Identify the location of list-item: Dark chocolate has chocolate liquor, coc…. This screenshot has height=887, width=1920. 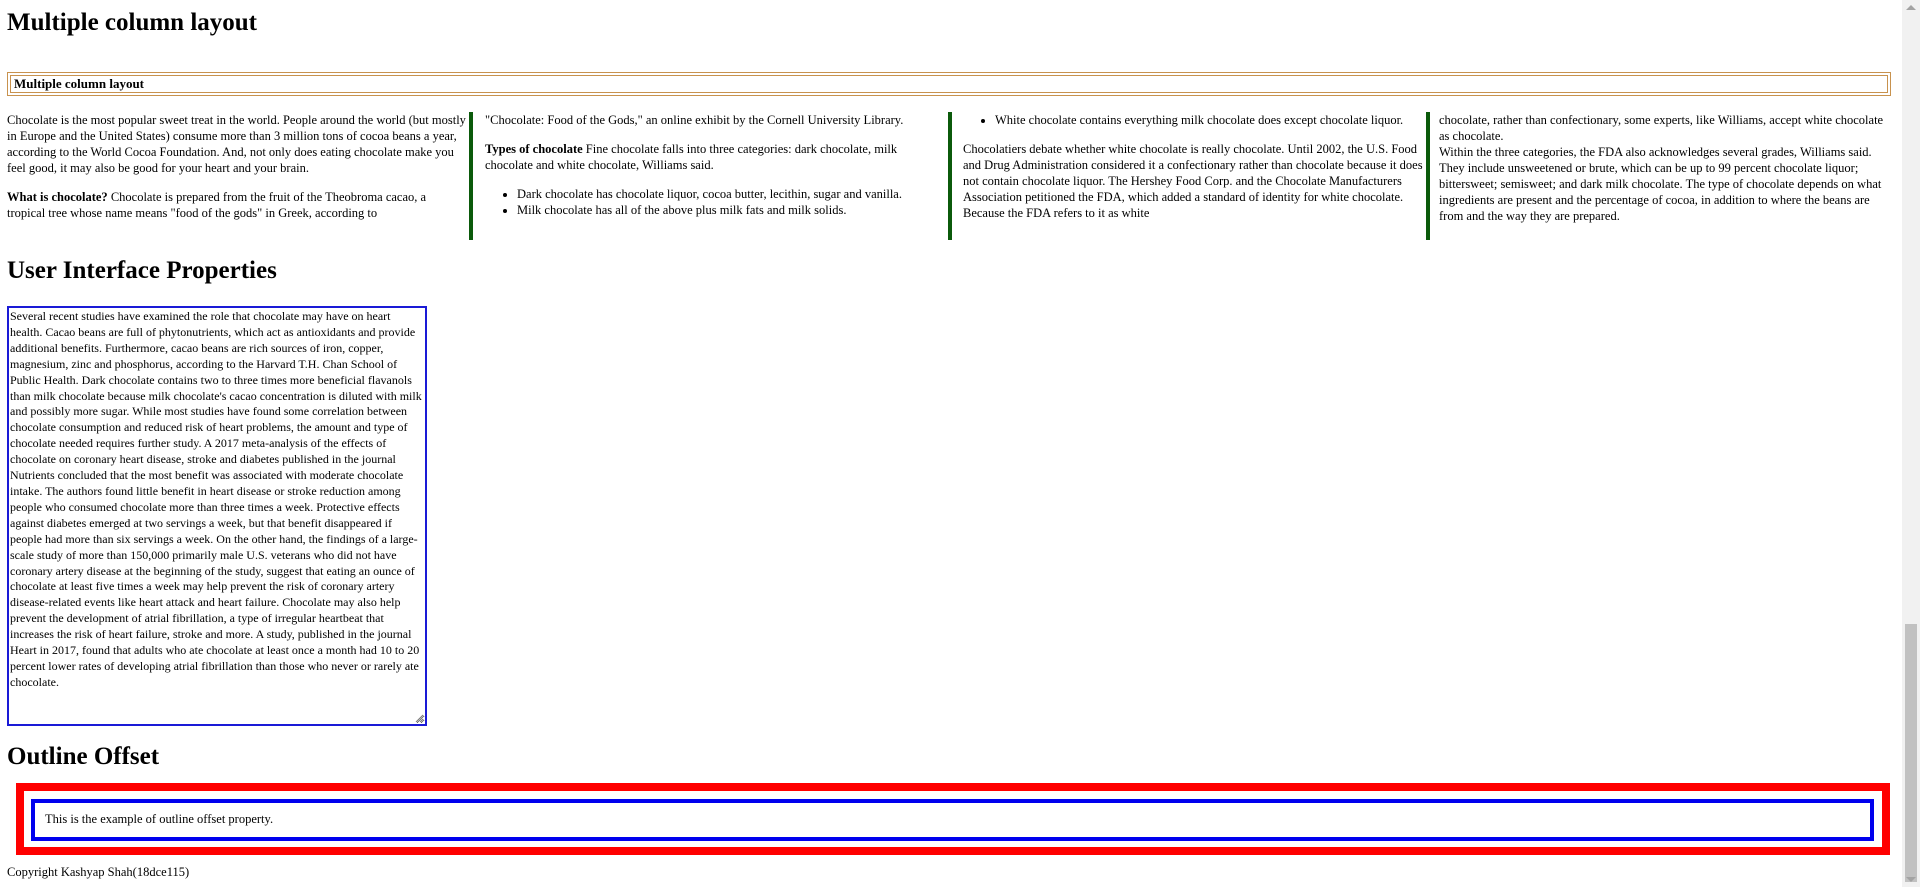
(731, 194).